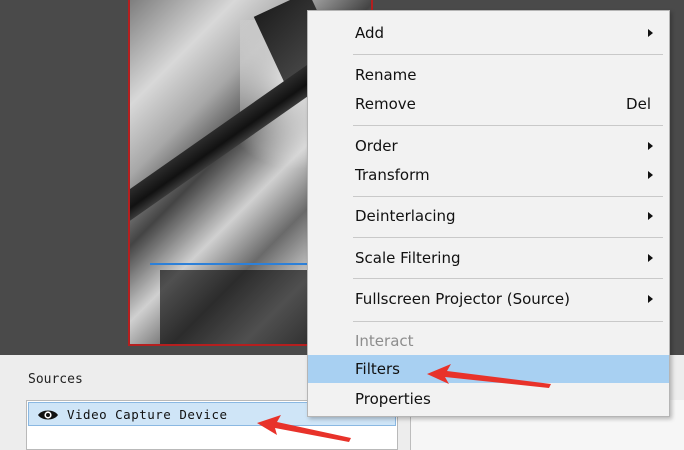 This screenshot has height=450, width=684. I want to click on menu-item-label: Filters, so click(377, 369).